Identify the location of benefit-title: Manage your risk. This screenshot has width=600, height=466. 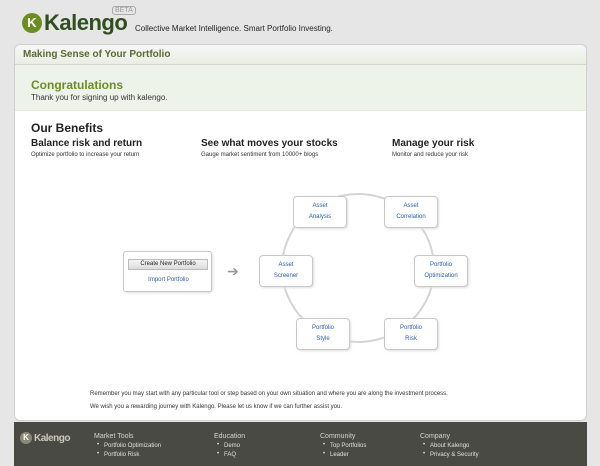
(433, 143).